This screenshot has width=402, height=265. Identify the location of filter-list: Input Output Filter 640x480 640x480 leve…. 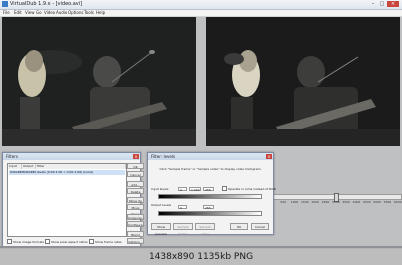
(67, 200).